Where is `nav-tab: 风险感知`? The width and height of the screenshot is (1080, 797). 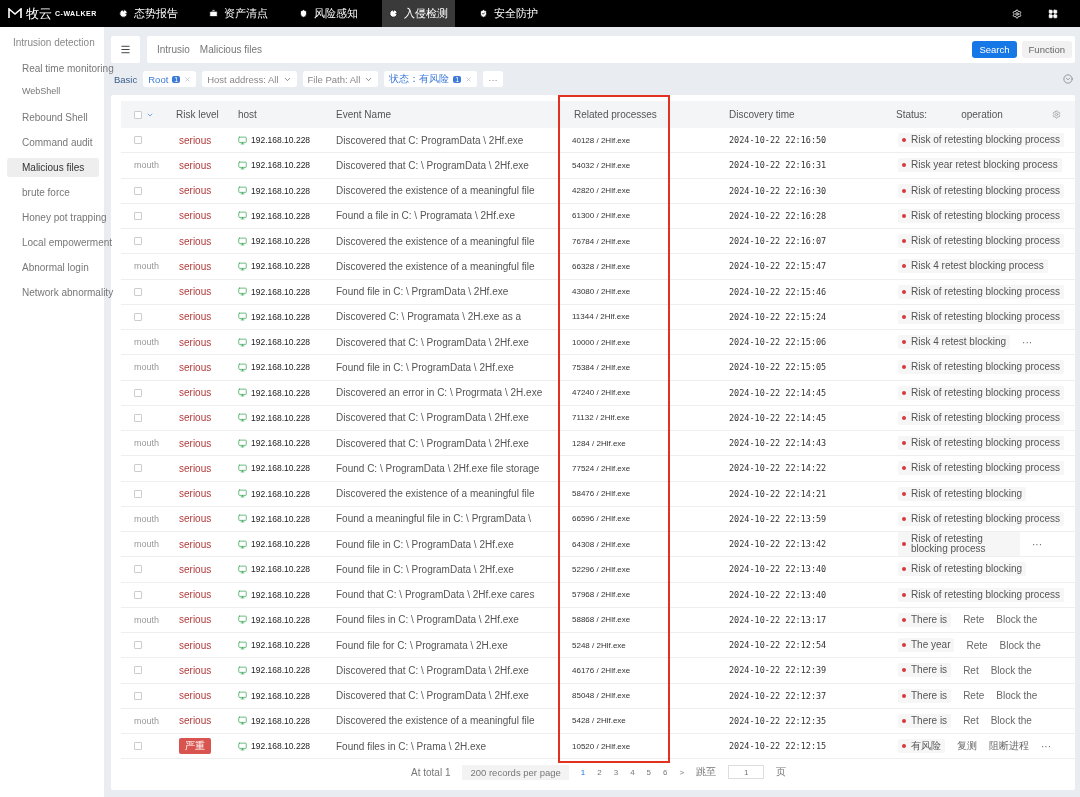 nav-tab: 风险感知 is located at coordinates (328, 13).